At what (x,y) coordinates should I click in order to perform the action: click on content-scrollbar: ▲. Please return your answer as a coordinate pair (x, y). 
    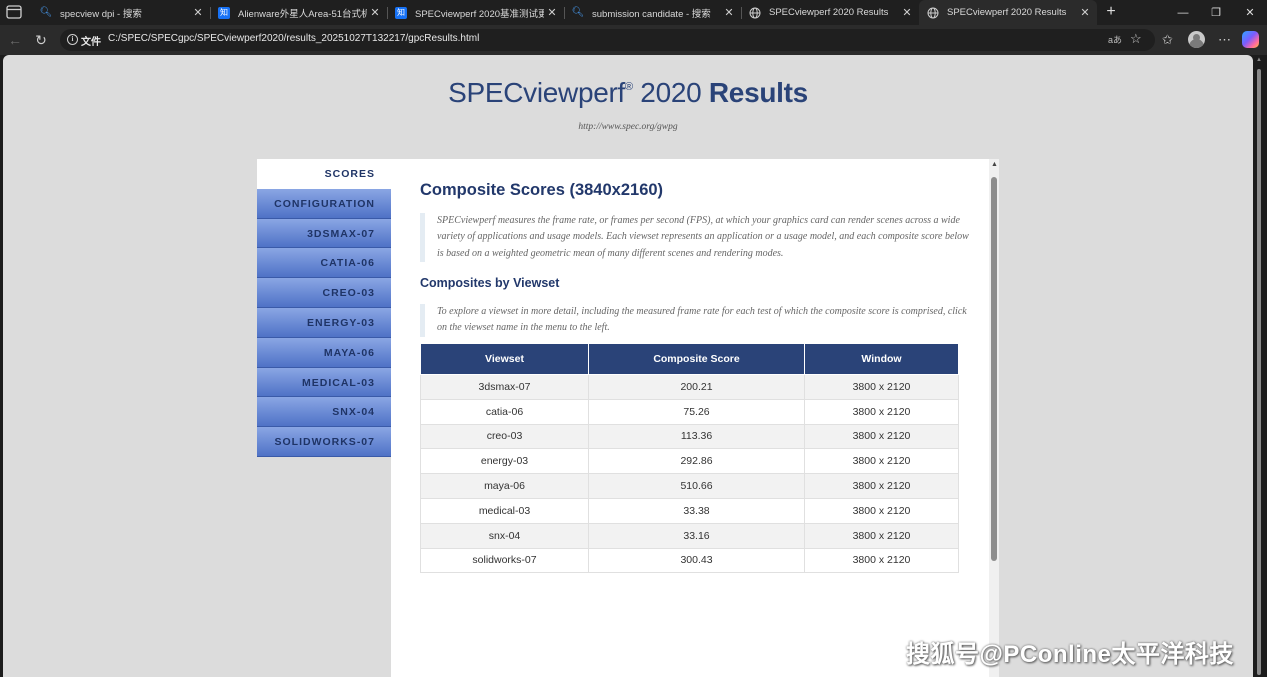
    Looking at the image, I should click on (994, 418).